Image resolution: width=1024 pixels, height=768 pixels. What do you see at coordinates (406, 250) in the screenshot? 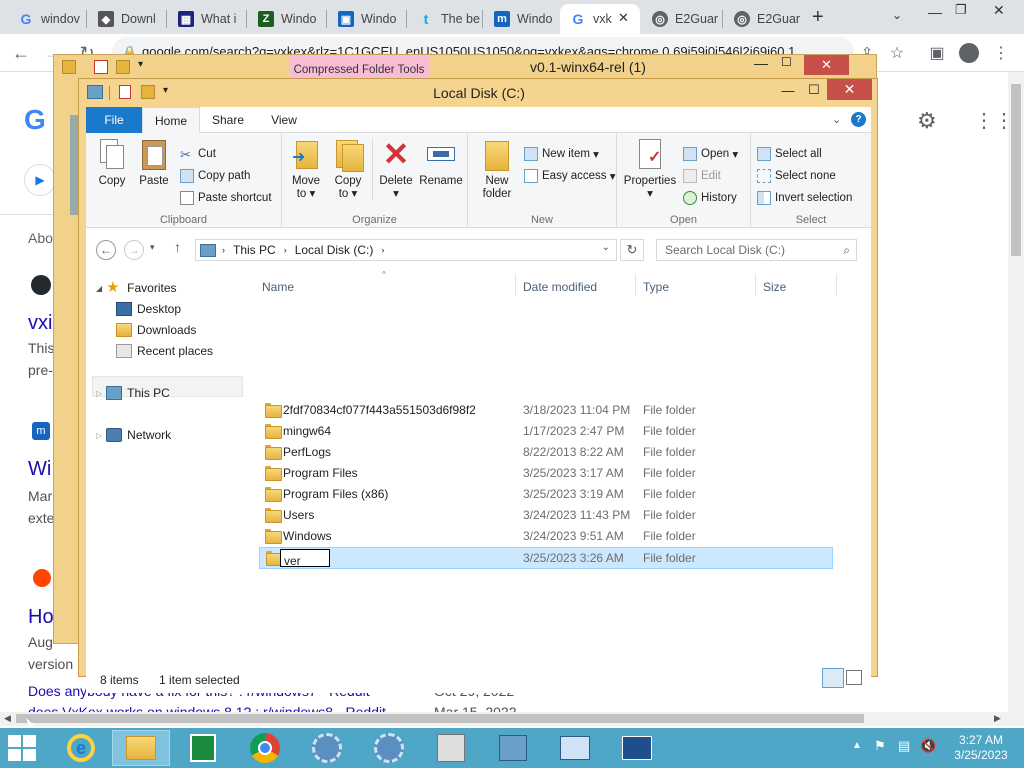
I see `address-box: › This PC › Local Disk (C:) › ⌄` at bounding box center [406, 250].